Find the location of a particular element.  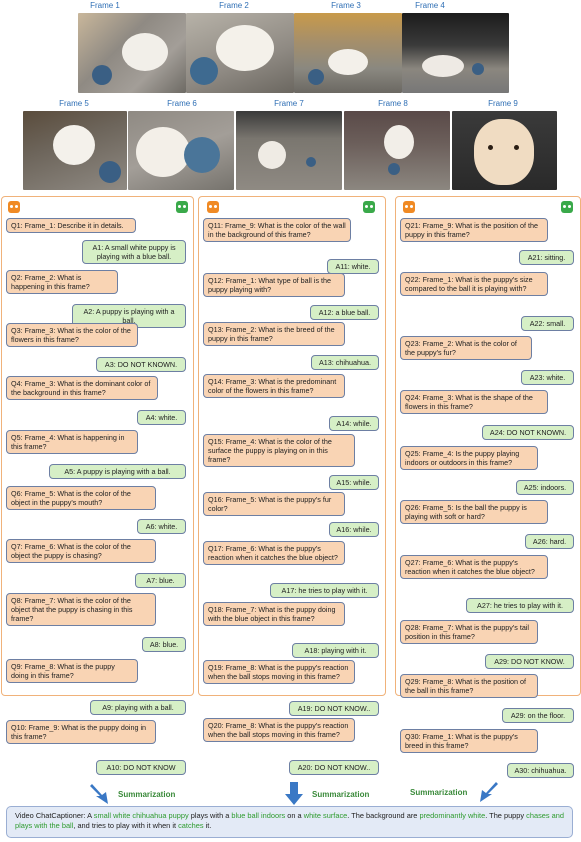

answer-bubble: A25: indoors. is located at coordinates (545, 487).